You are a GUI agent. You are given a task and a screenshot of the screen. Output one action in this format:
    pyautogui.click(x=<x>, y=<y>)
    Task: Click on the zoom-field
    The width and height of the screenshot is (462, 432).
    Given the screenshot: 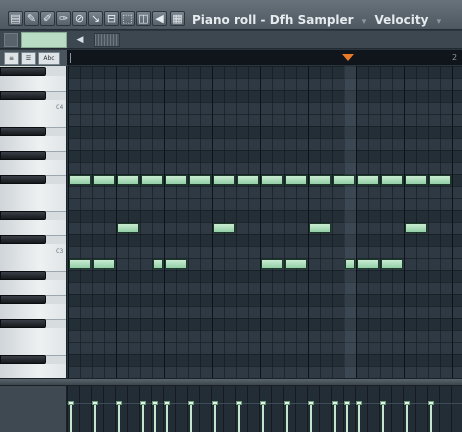 What is the action you would take?
    pyautogui.click(x=44, y=40)
    